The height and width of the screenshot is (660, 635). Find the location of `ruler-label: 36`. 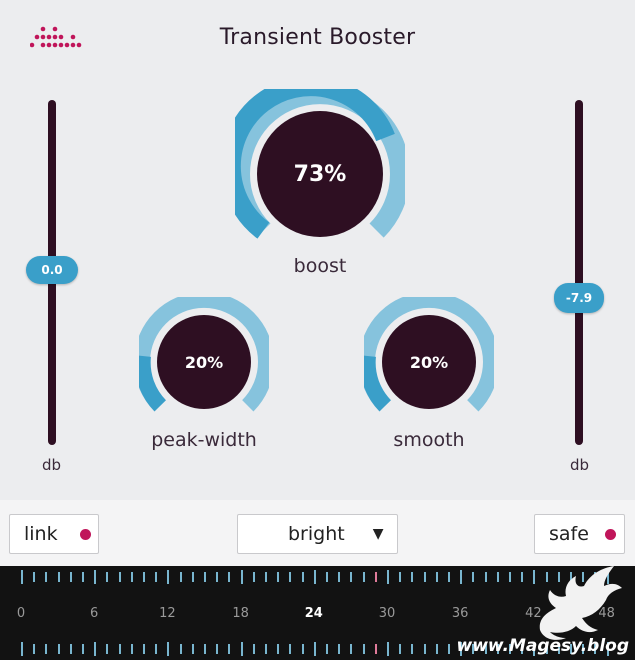

ruler-label: 36 is located at coordinates (460, 613).